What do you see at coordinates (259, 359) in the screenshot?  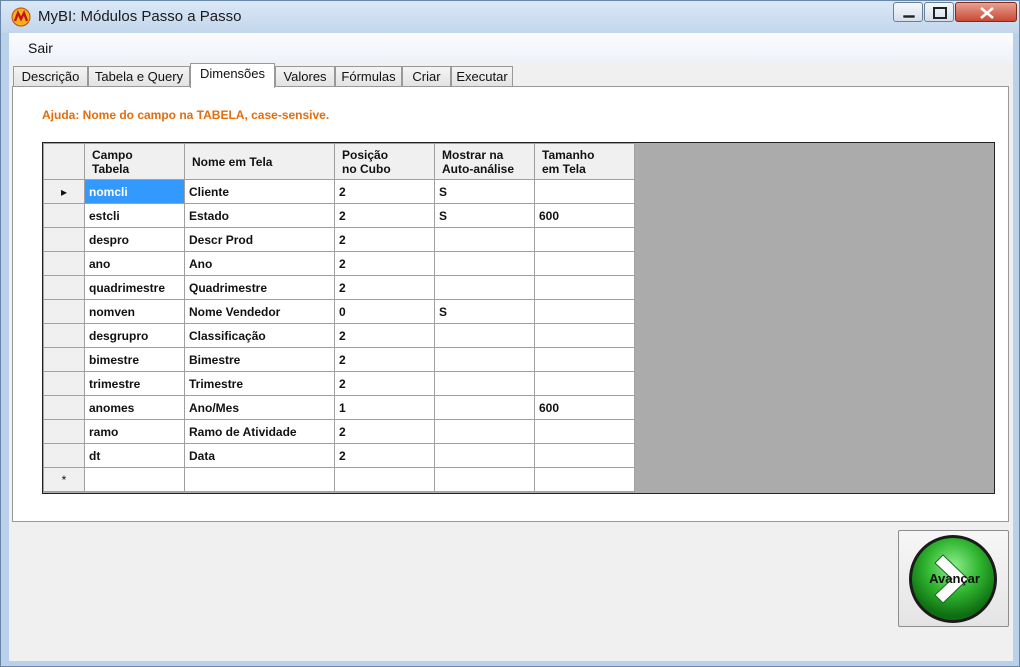 I see `cell-nome-em-tela: Bimestre` at bounding box center [259, 359].